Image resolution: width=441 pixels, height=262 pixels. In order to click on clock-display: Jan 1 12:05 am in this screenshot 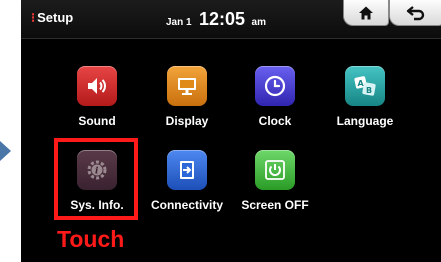, I will do `click(216, 19)`.